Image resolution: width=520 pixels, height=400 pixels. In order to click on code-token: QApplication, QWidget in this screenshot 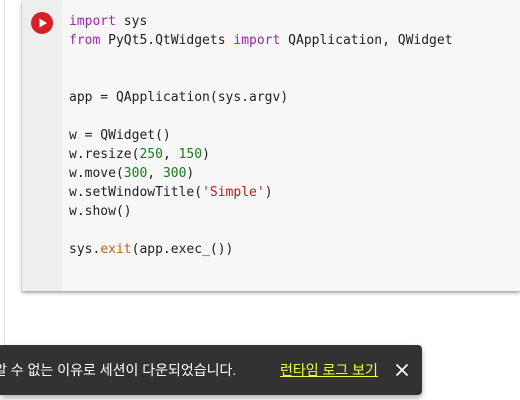, I will do `click(366, 40)`.